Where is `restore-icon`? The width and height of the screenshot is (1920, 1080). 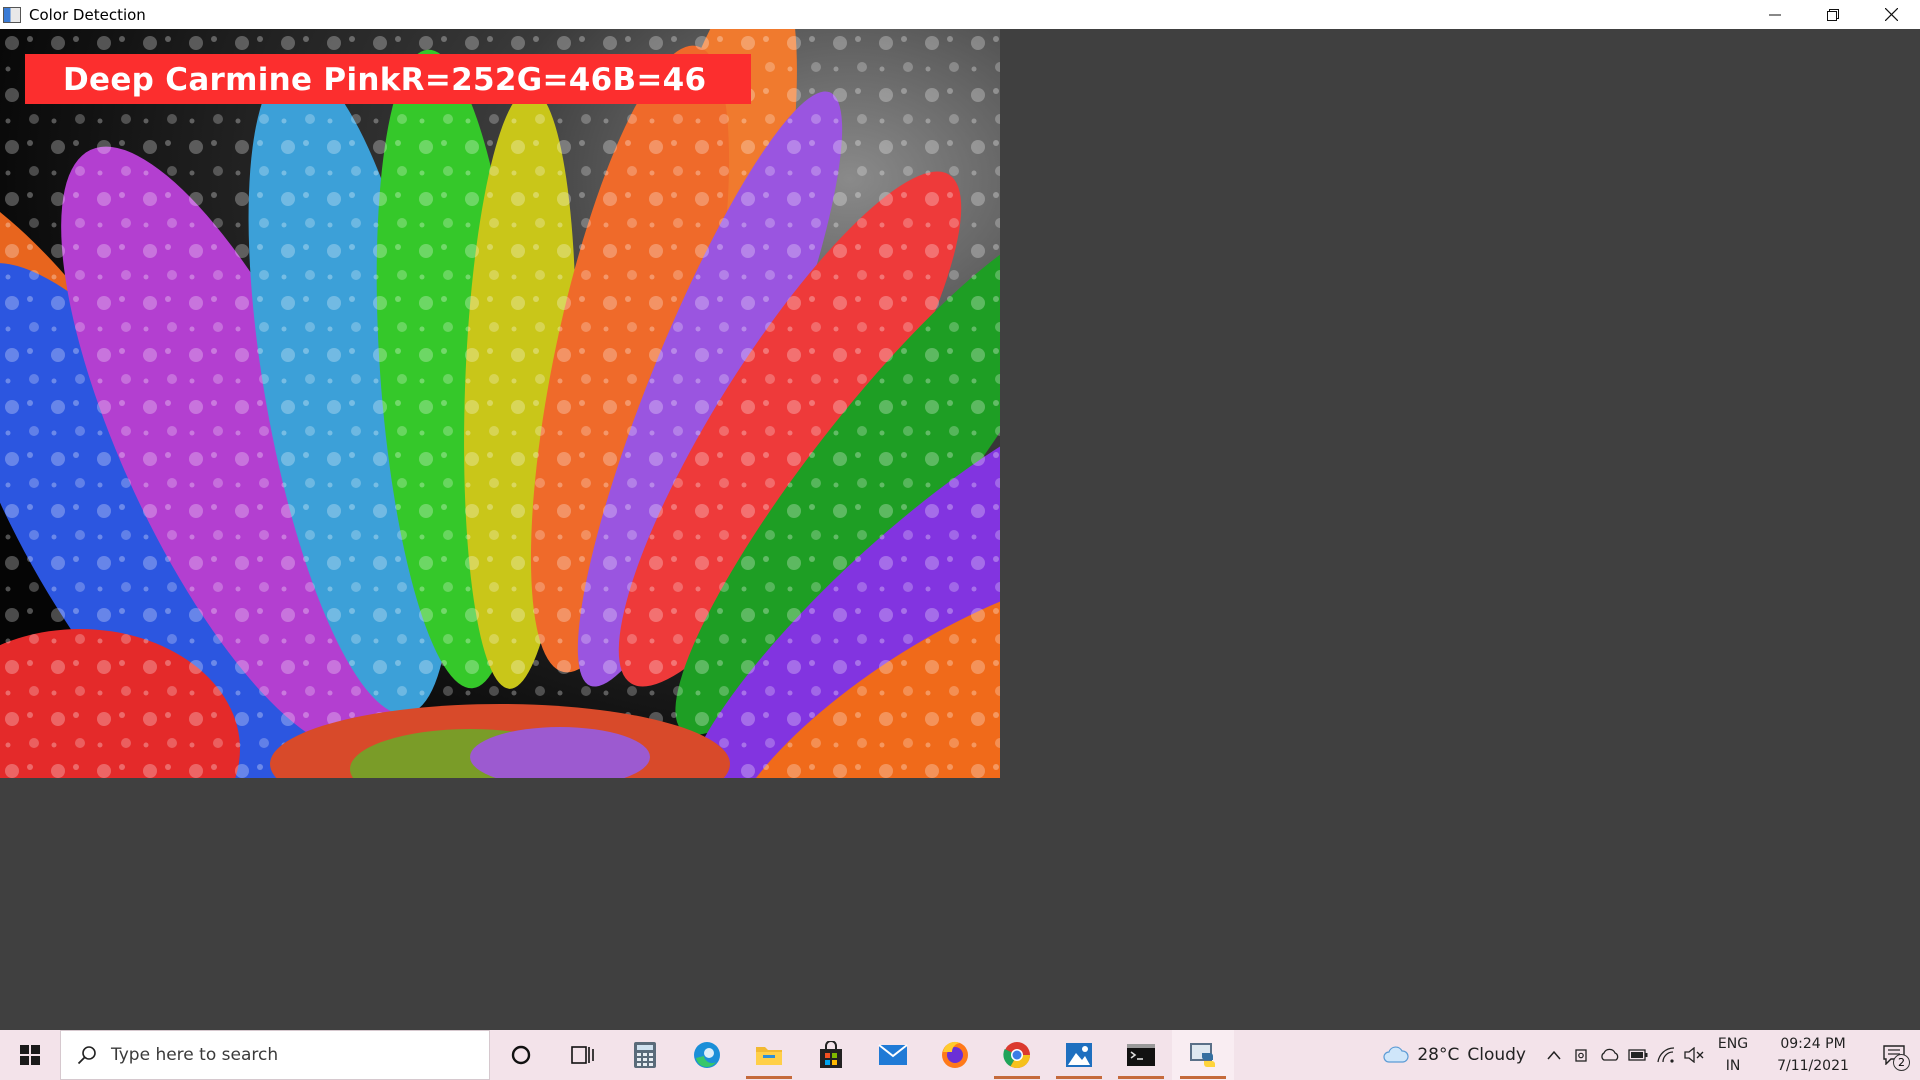 restore-icon is located at coordinates (1833, 14).